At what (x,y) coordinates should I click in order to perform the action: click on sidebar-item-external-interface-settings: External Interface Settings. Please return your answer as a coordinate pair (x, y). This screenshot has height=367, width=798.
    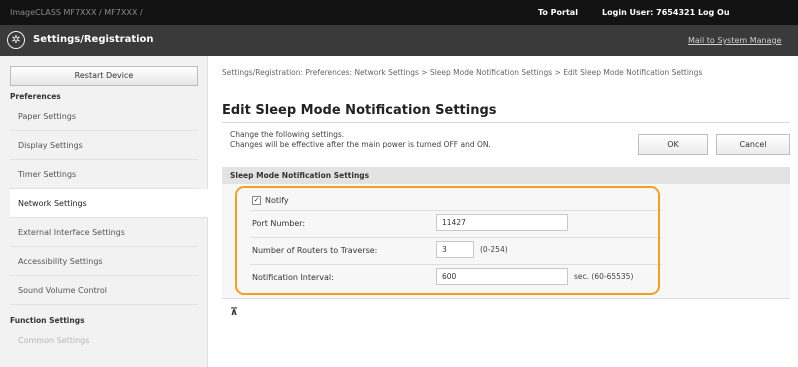
    Looking at the image, I should click on (104, 232).